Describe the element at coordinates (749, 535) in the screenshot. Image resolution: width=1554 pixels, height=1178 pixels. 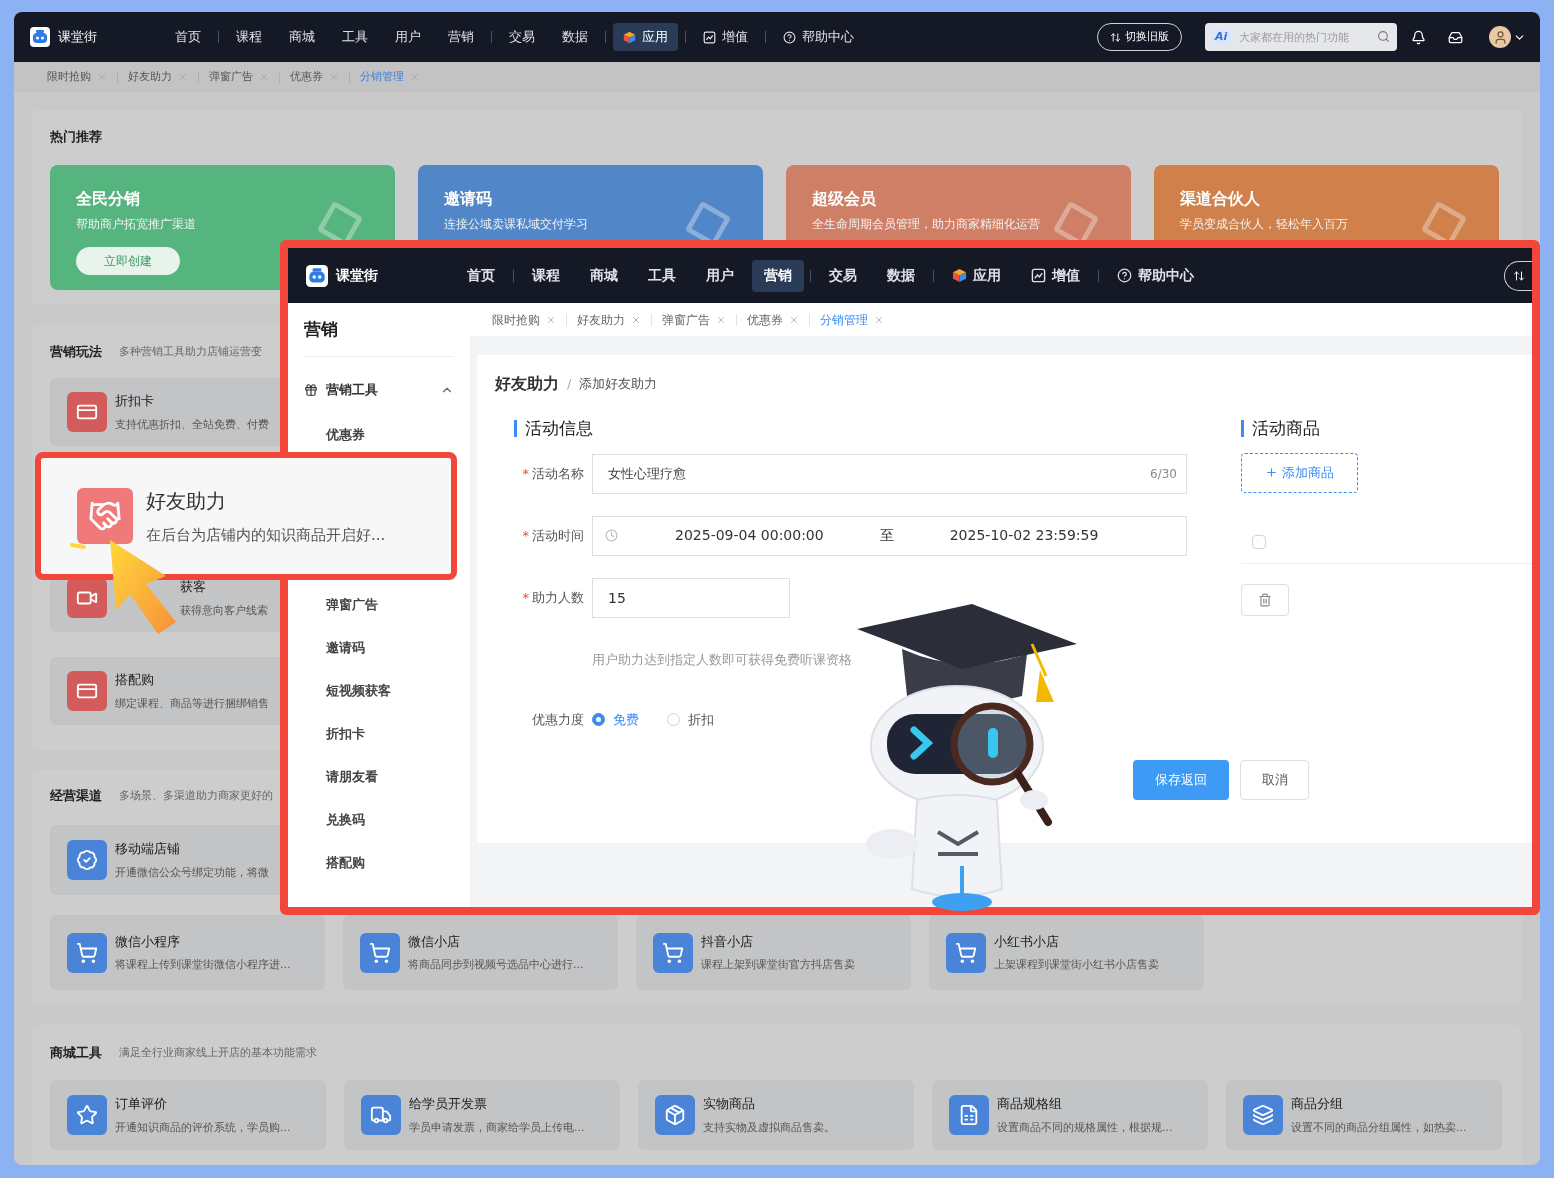
I see `start-date: 2025-09-04 00:00:00` at that location.